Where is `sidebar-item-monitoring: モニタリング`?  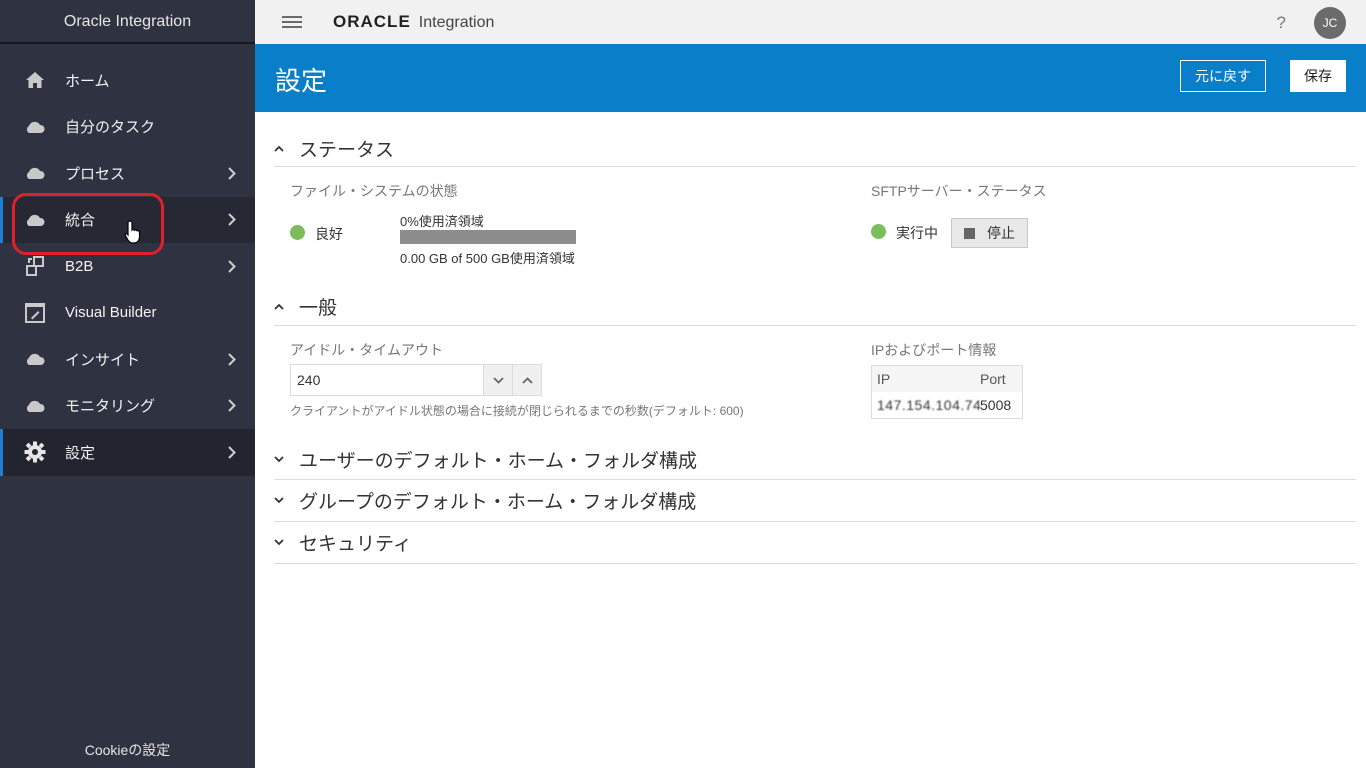
sidebar-item-monitoring: モニタリング is located at coordinates (127, 406).